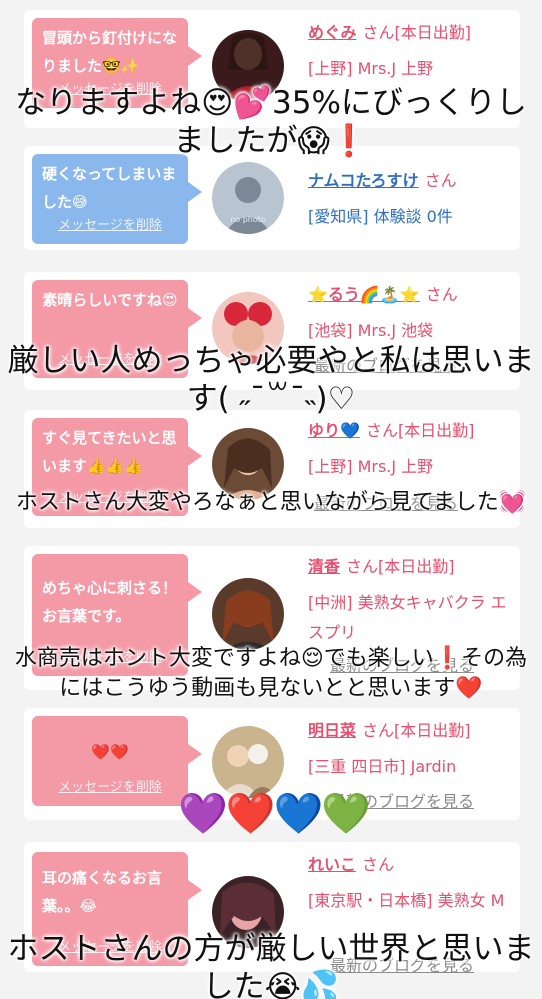 This screenshot has width=542, height=999. I want to click on user-name-link: ナムコたろすけ, so click(363, 180).